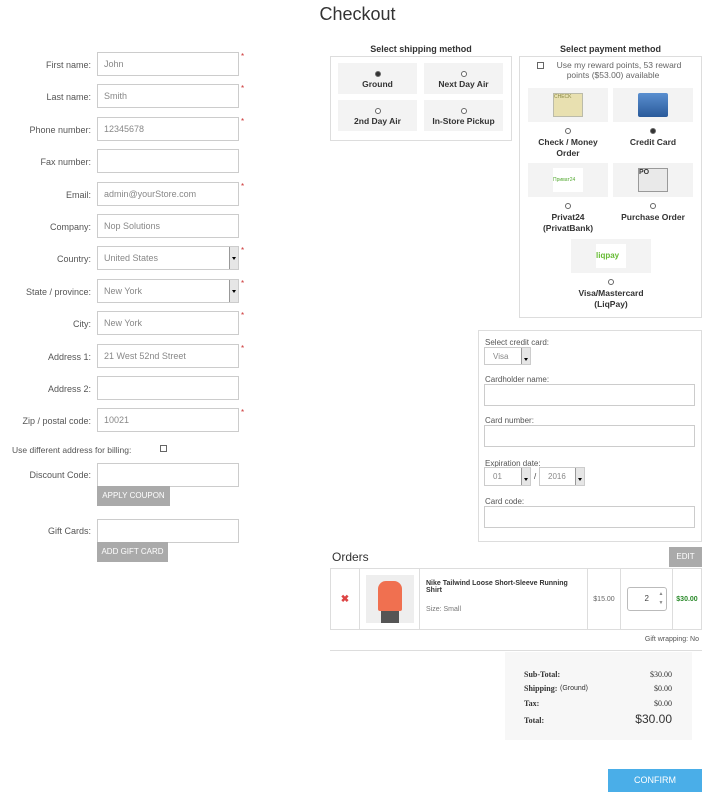  What do you see at coordinates (56, 421) in the screenshot?
I see `zip-postal-code-label: Zip / postal code:` at bounding box center [56, 421].